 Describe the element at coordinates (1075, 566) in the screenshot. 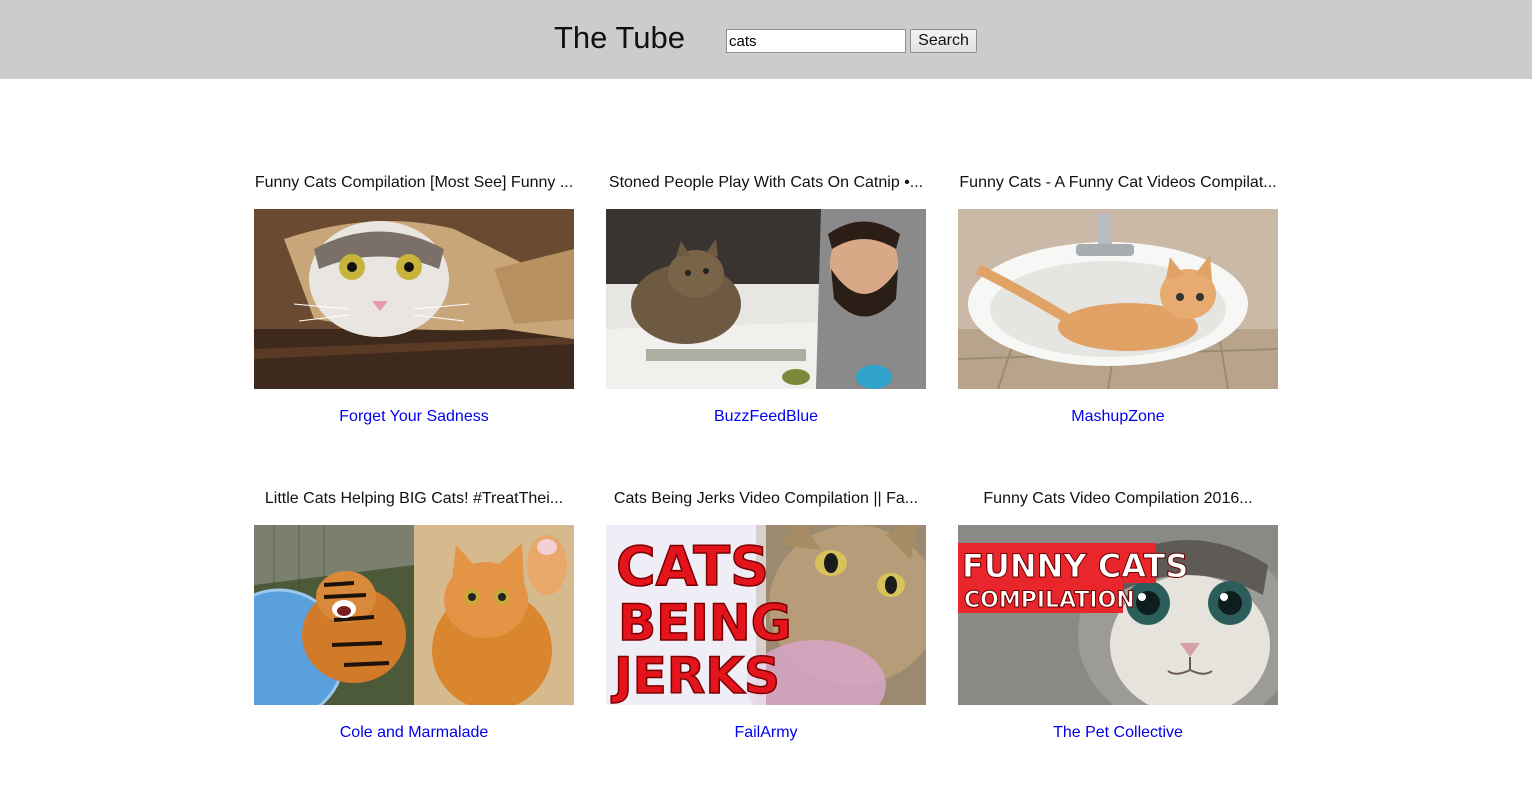

I see `thumbnail-text: FUNNY CATS` at that location.